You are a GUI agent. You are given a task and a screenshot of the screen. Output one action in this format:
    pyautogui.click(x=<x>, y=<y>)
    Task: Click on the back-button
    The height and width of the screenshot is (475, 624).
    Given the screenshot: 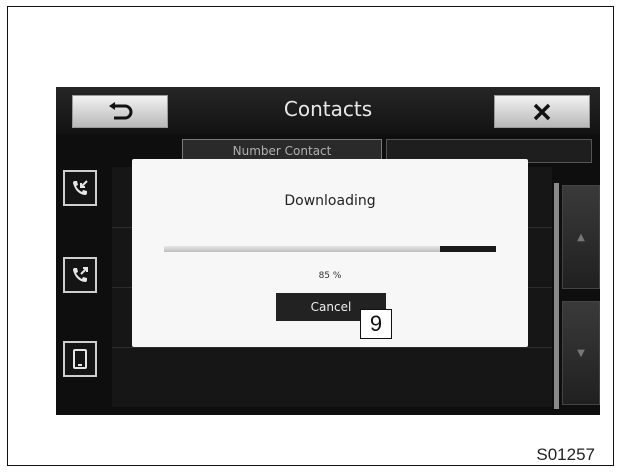 What is the action you would take?
    pyautogui.click(x=120, y=111)
    